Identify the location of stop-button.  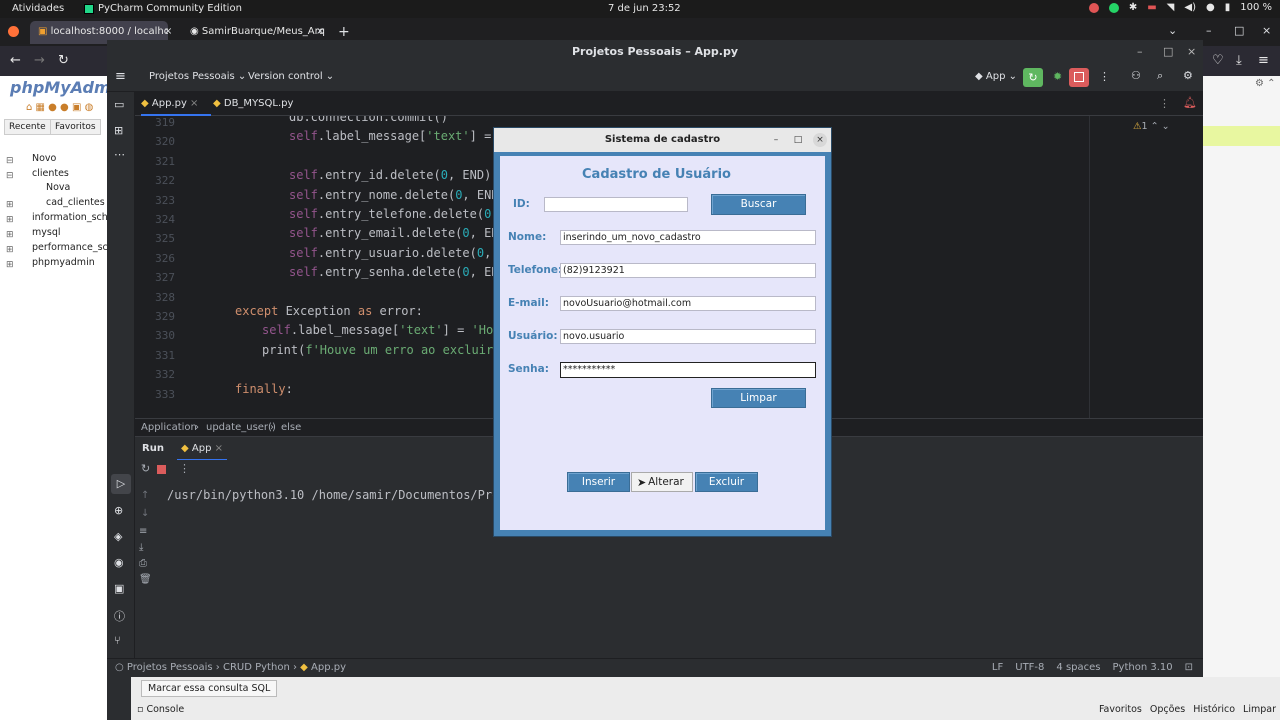
(1079, 77).